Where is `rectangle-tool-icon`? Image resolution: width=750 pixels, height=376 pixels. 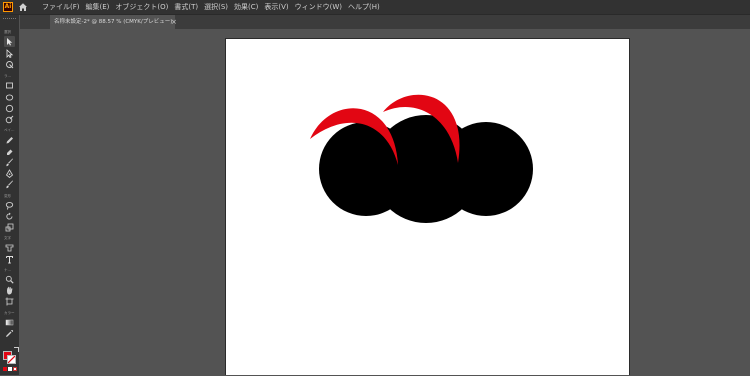
rectangle-tool-icon is located at coordinates (9, 85).